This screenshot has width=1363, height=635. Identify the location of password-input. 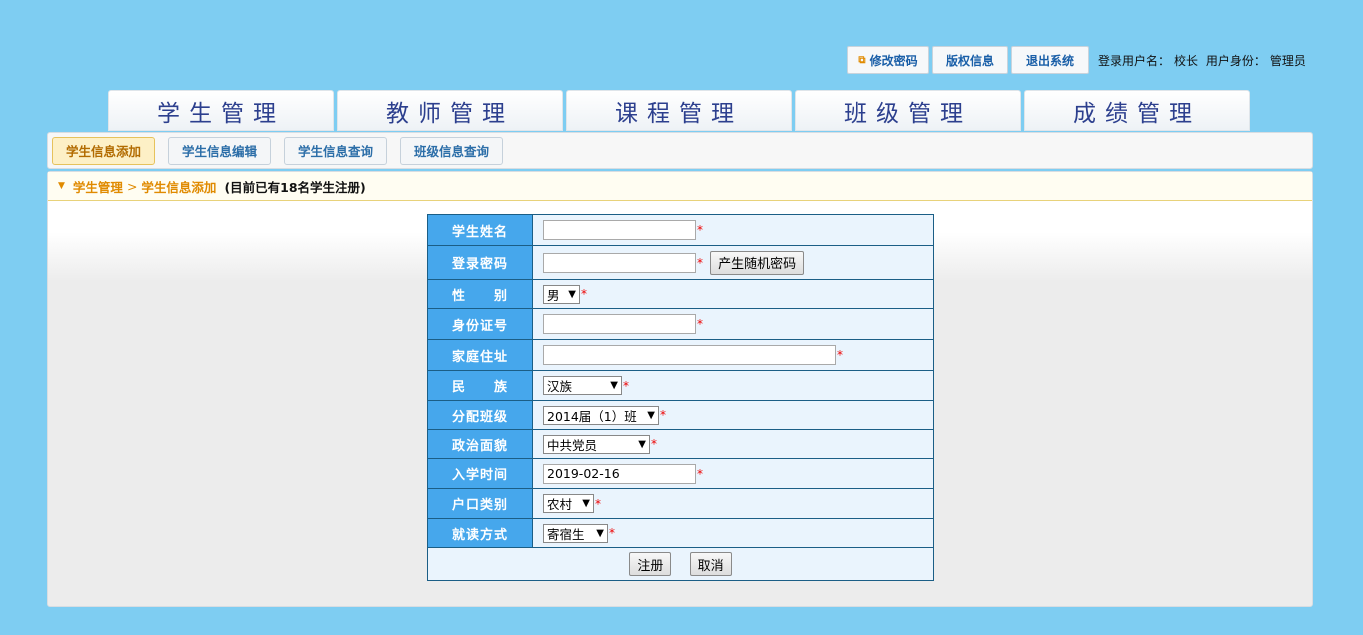
(619, 262).